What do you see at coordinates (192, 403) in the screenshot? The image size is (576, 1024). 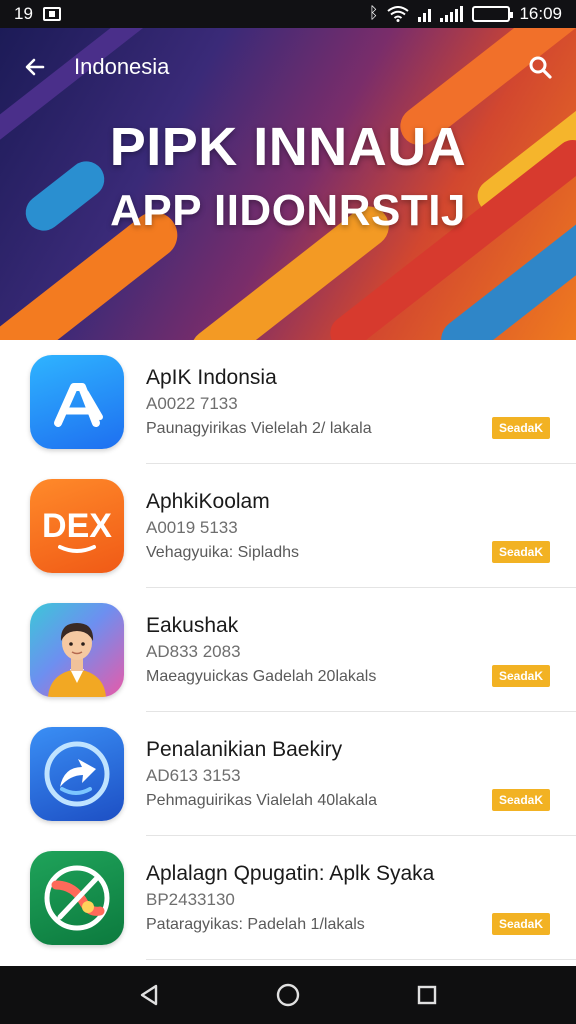 I see `app-code: A0022 7133` at bounding box center [192, 403].